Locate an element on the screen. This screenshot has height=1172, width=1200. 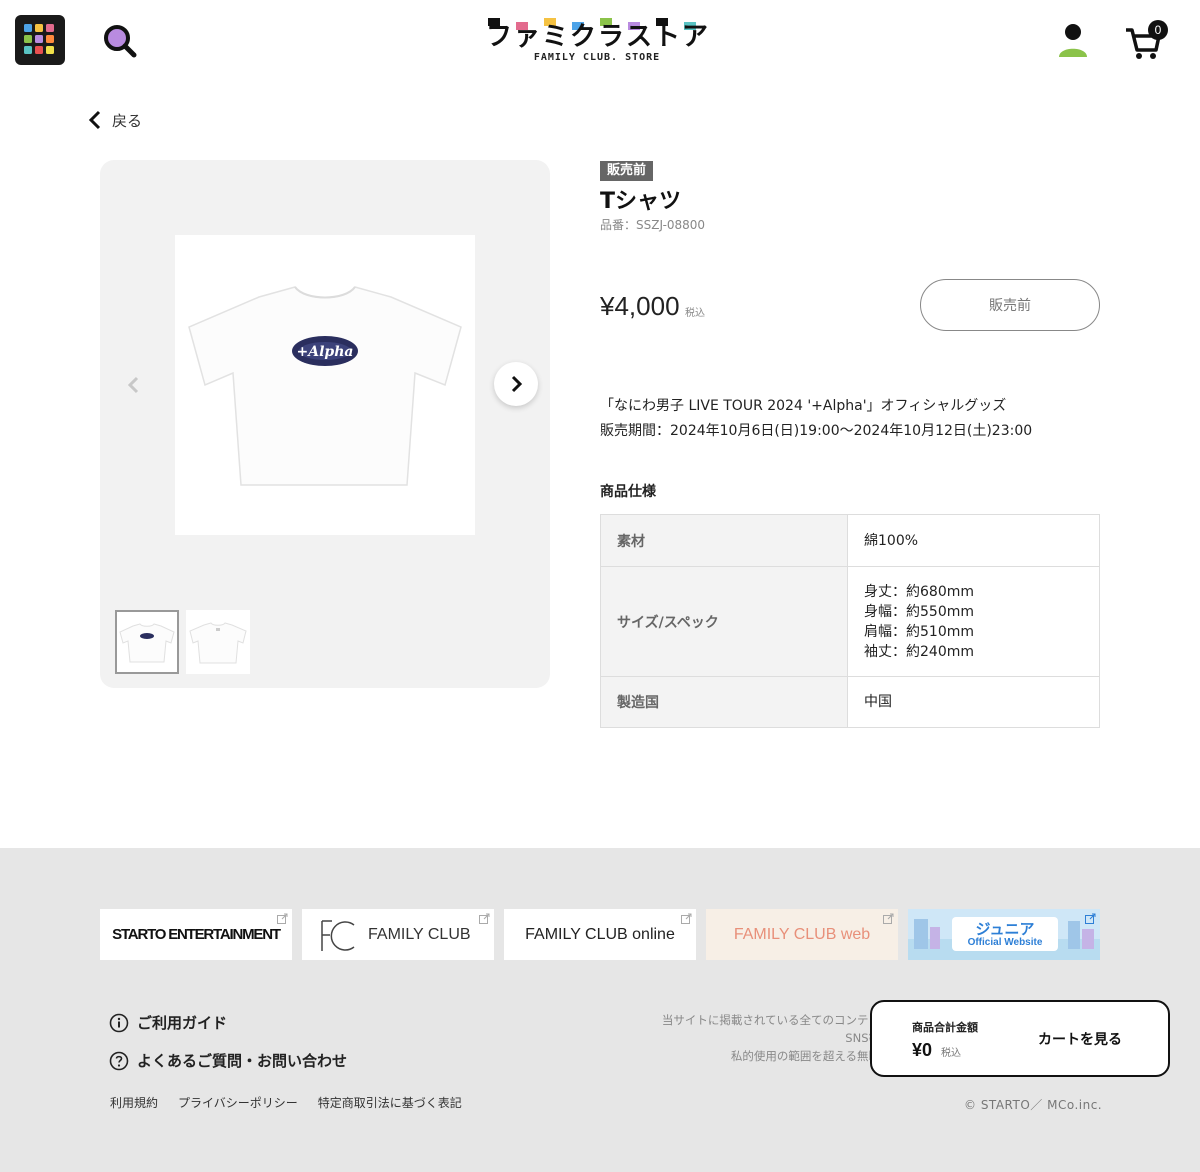
banner-family-club-web: FAMILY CLUB web is located at coordinates (802, 934).